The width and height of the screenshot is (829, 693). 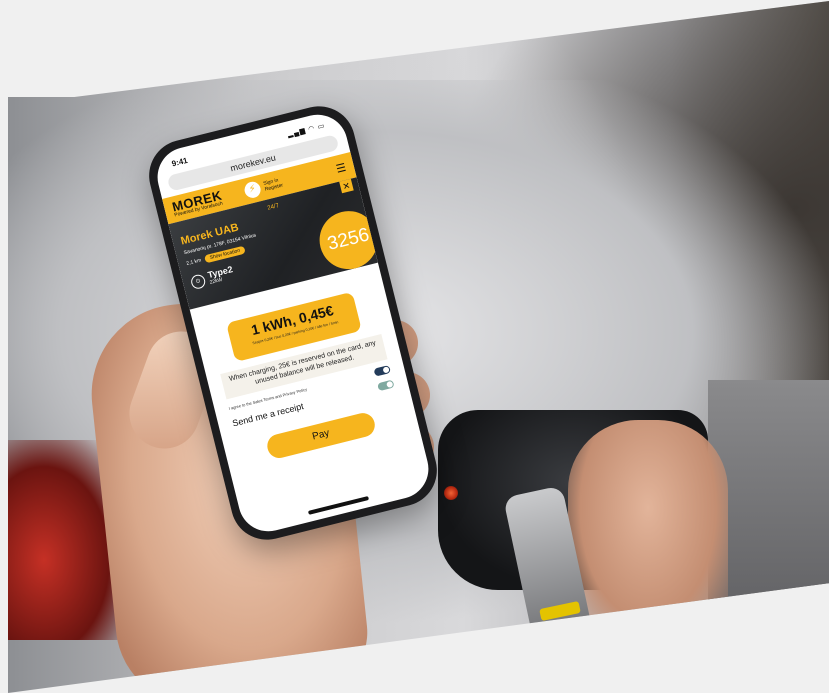 What do you see at coordinates (198, 281) in the screenshot?
I see `plug-icon: ⊙` at bounding box center [198, 281].